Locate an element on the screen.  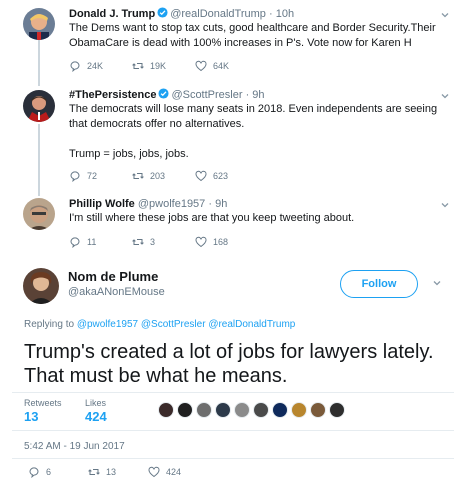
like-button: 168 is located at coordinates (226, 242).